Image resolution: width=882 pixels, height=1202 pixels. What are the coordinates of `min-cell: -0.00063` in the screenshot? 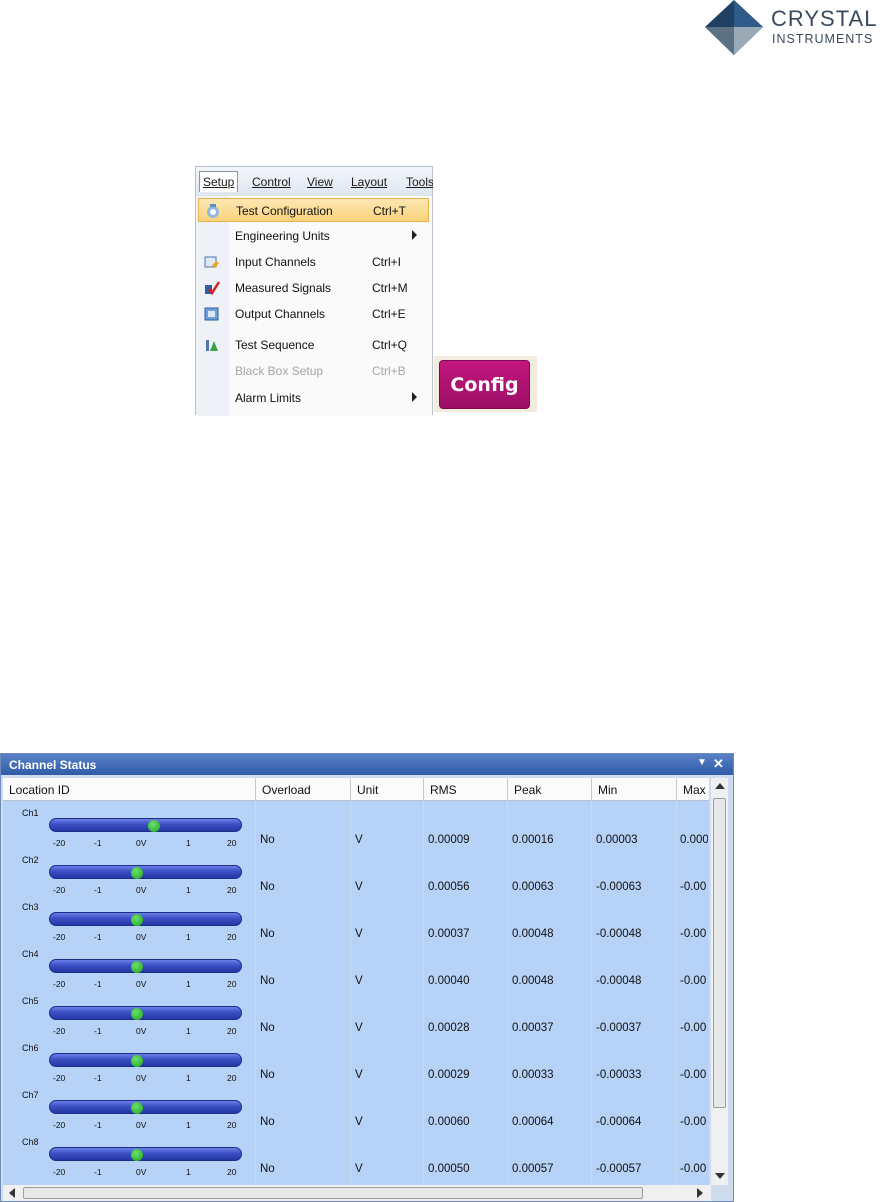 It's located at (619, 887).